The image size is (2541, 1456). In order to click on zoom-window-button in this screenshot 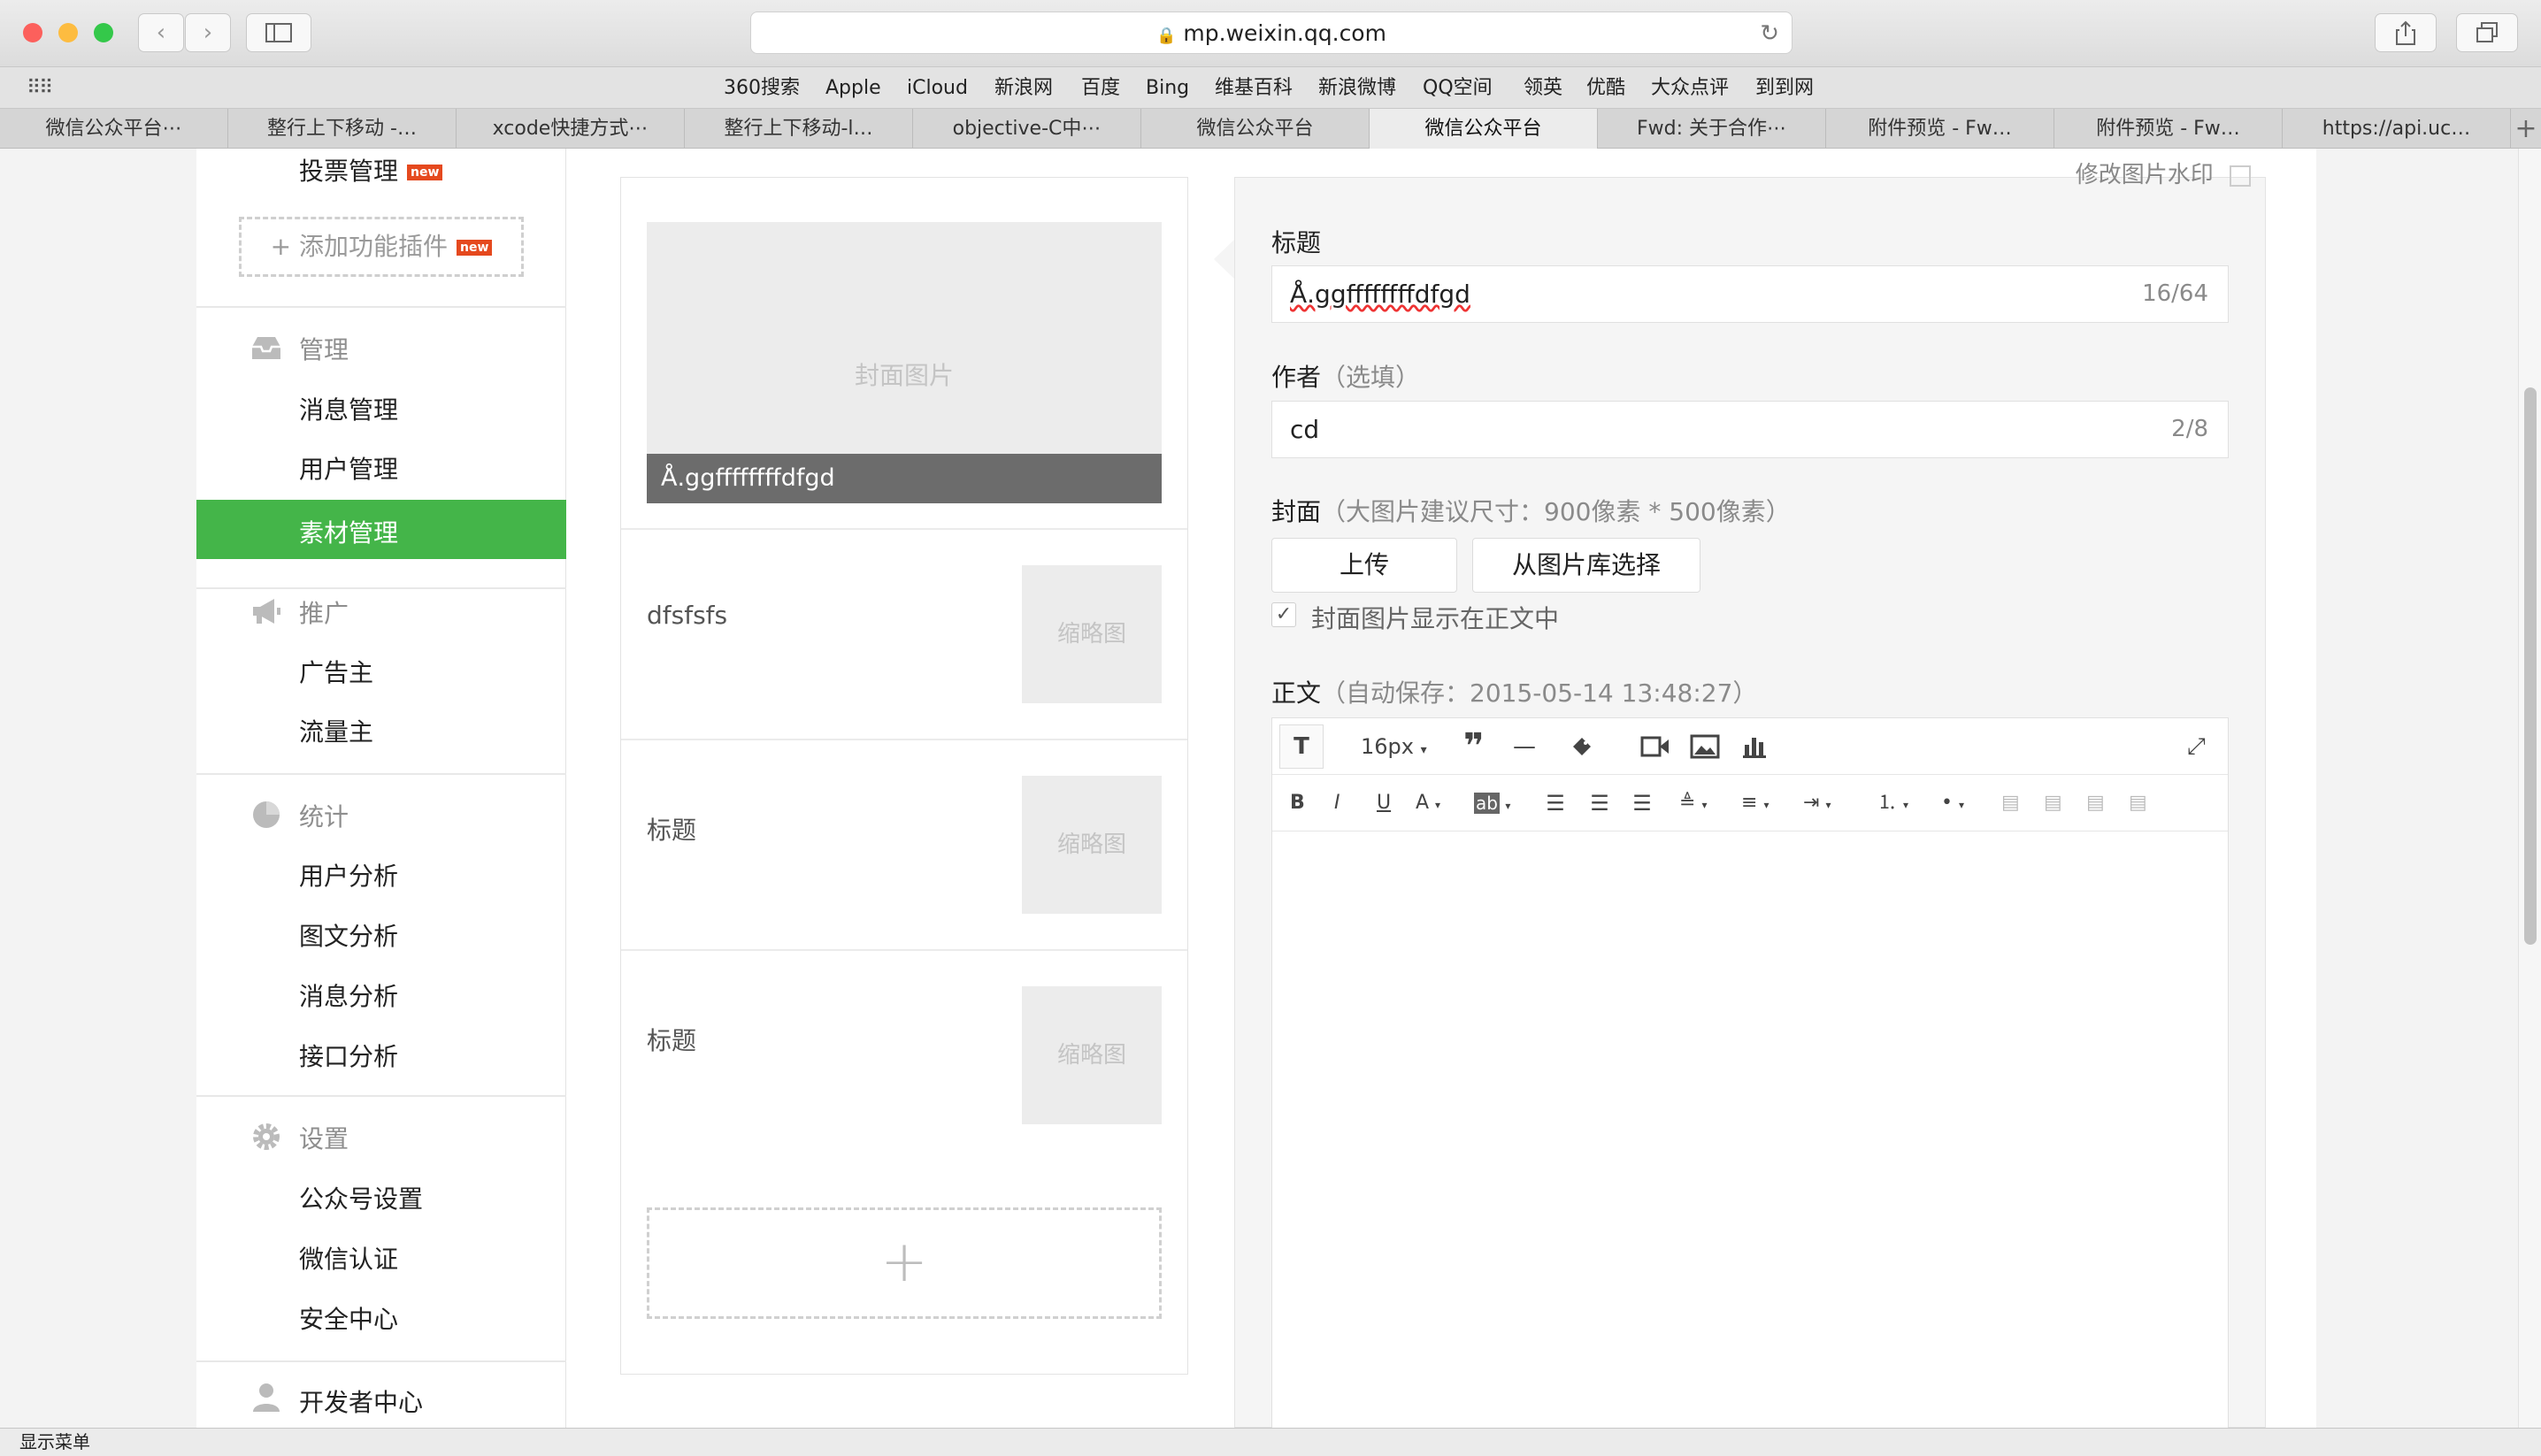, I will do `click(103, 32)`.